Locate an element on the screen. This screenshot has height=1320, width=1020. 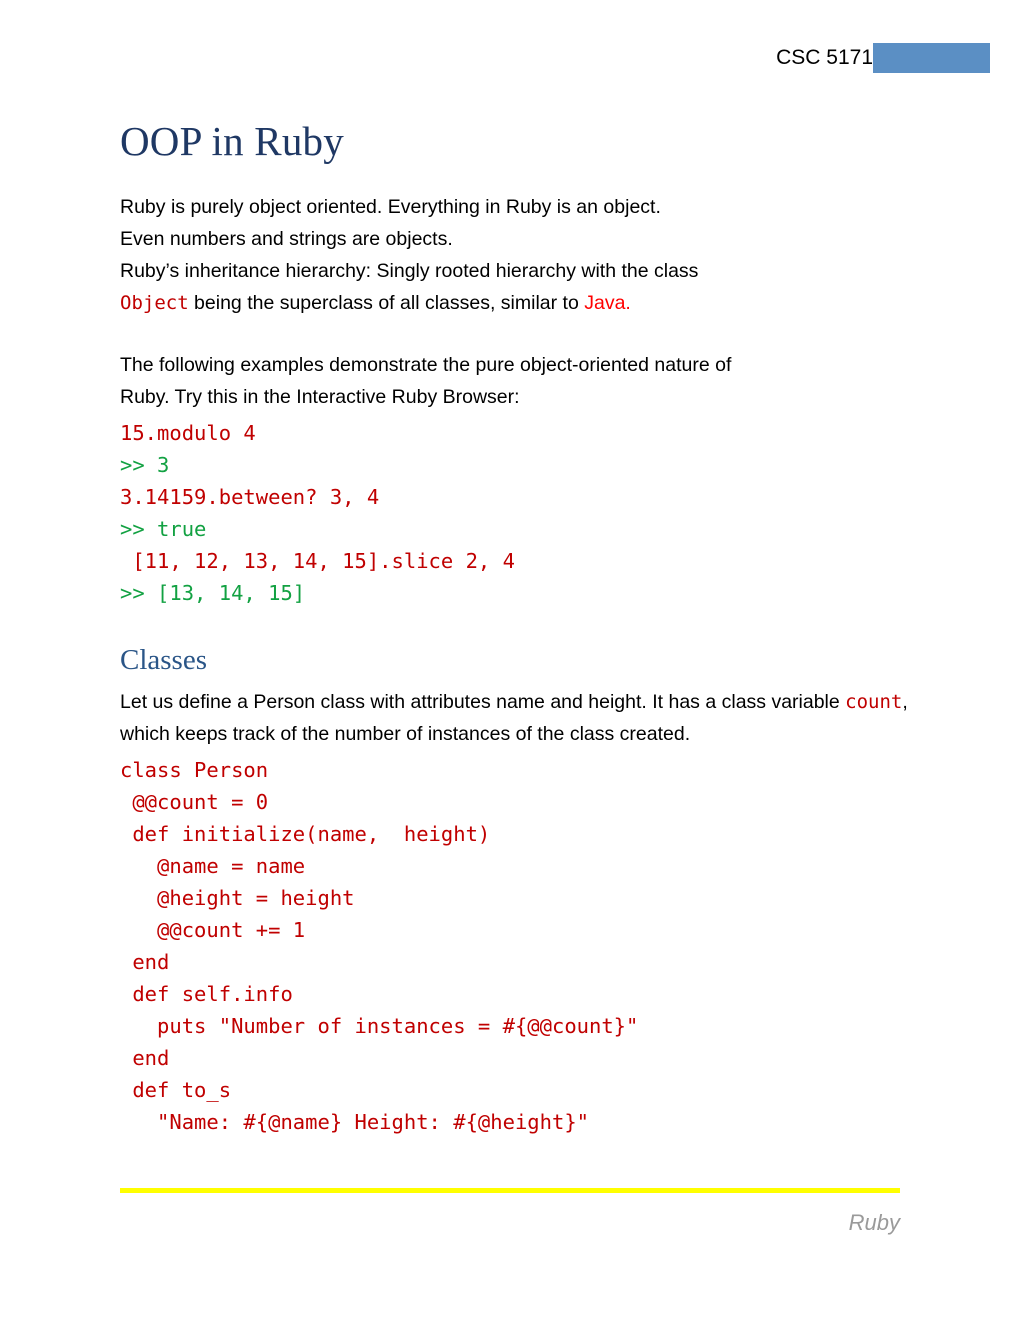
intro-java-reference: Java. is located at coordinates (607, 303).